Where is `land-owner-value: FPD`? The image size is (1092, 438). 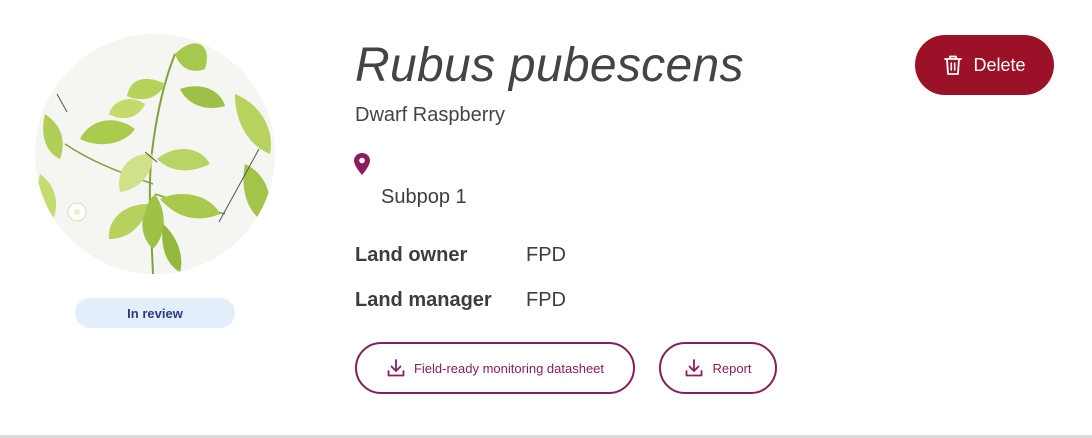 land-owner-value: FPD is located at coordinates (546, 255).